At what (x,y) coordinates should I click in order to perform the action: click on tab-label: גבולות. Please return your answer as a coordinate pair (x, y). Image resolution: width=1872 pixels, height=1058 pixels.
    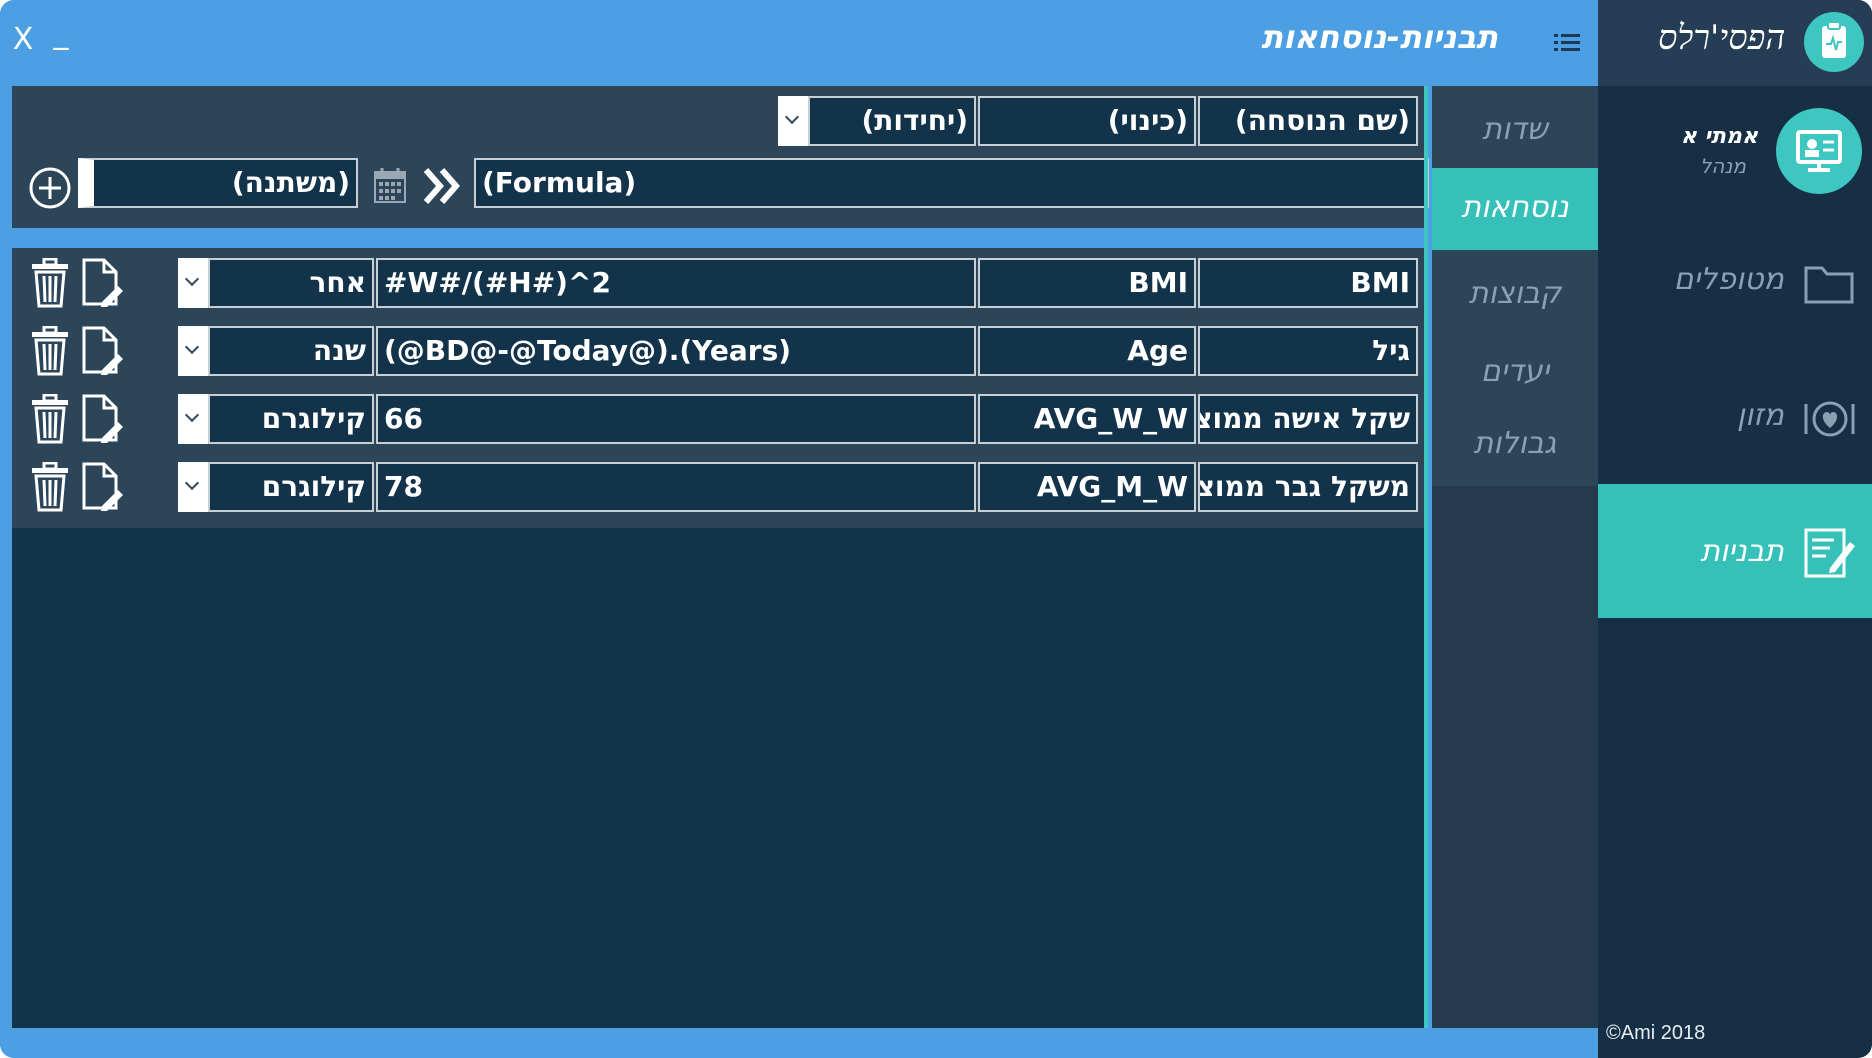
    Looking at the image, I should click on (1515, 443).